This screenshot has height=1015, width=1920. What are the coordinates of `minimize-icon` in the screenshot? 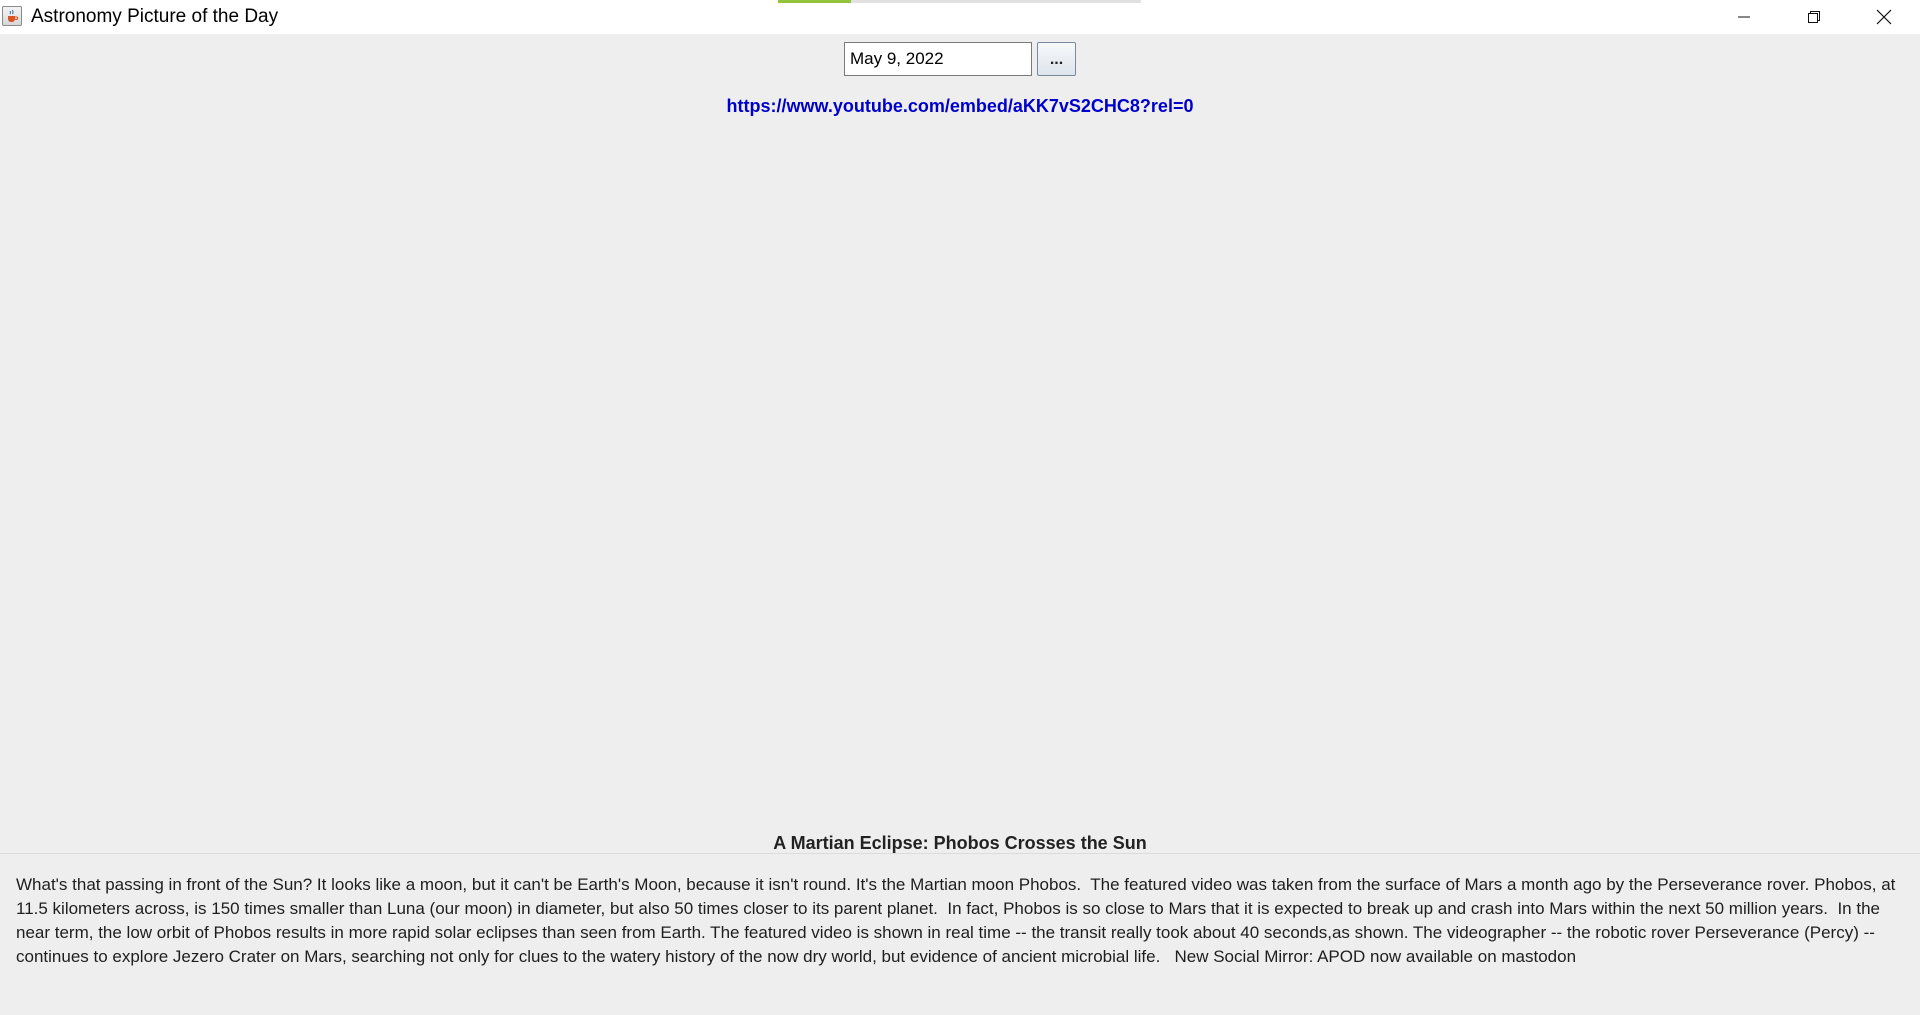 It's located at (1744, 17).